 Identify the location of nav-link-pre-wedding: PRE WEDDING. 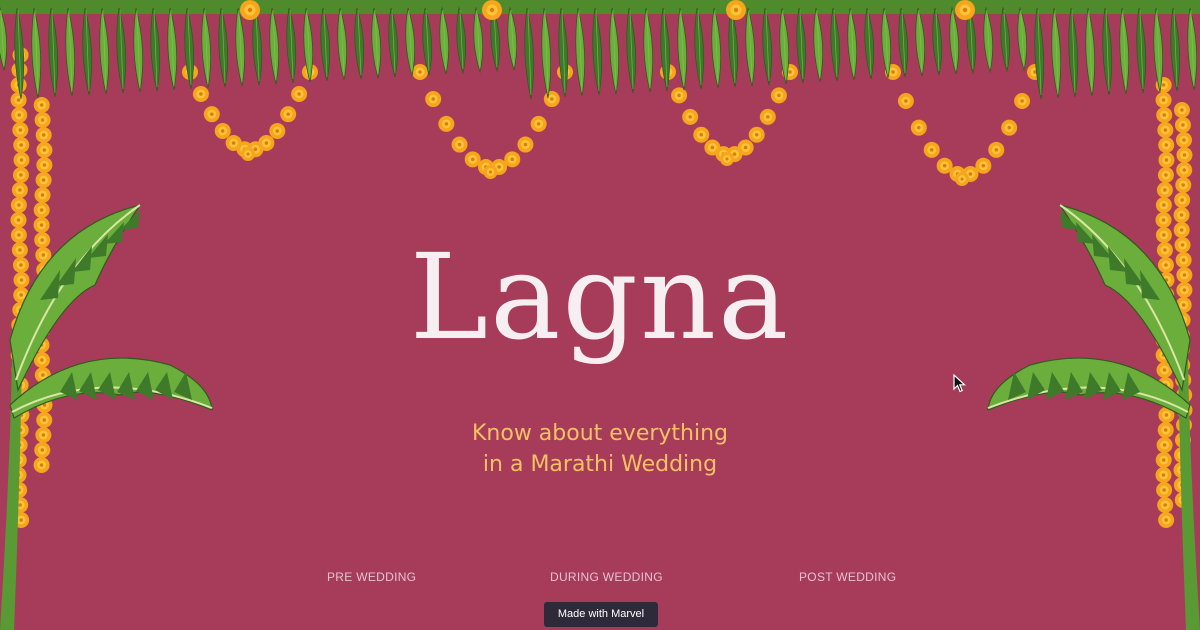
(371, 577).